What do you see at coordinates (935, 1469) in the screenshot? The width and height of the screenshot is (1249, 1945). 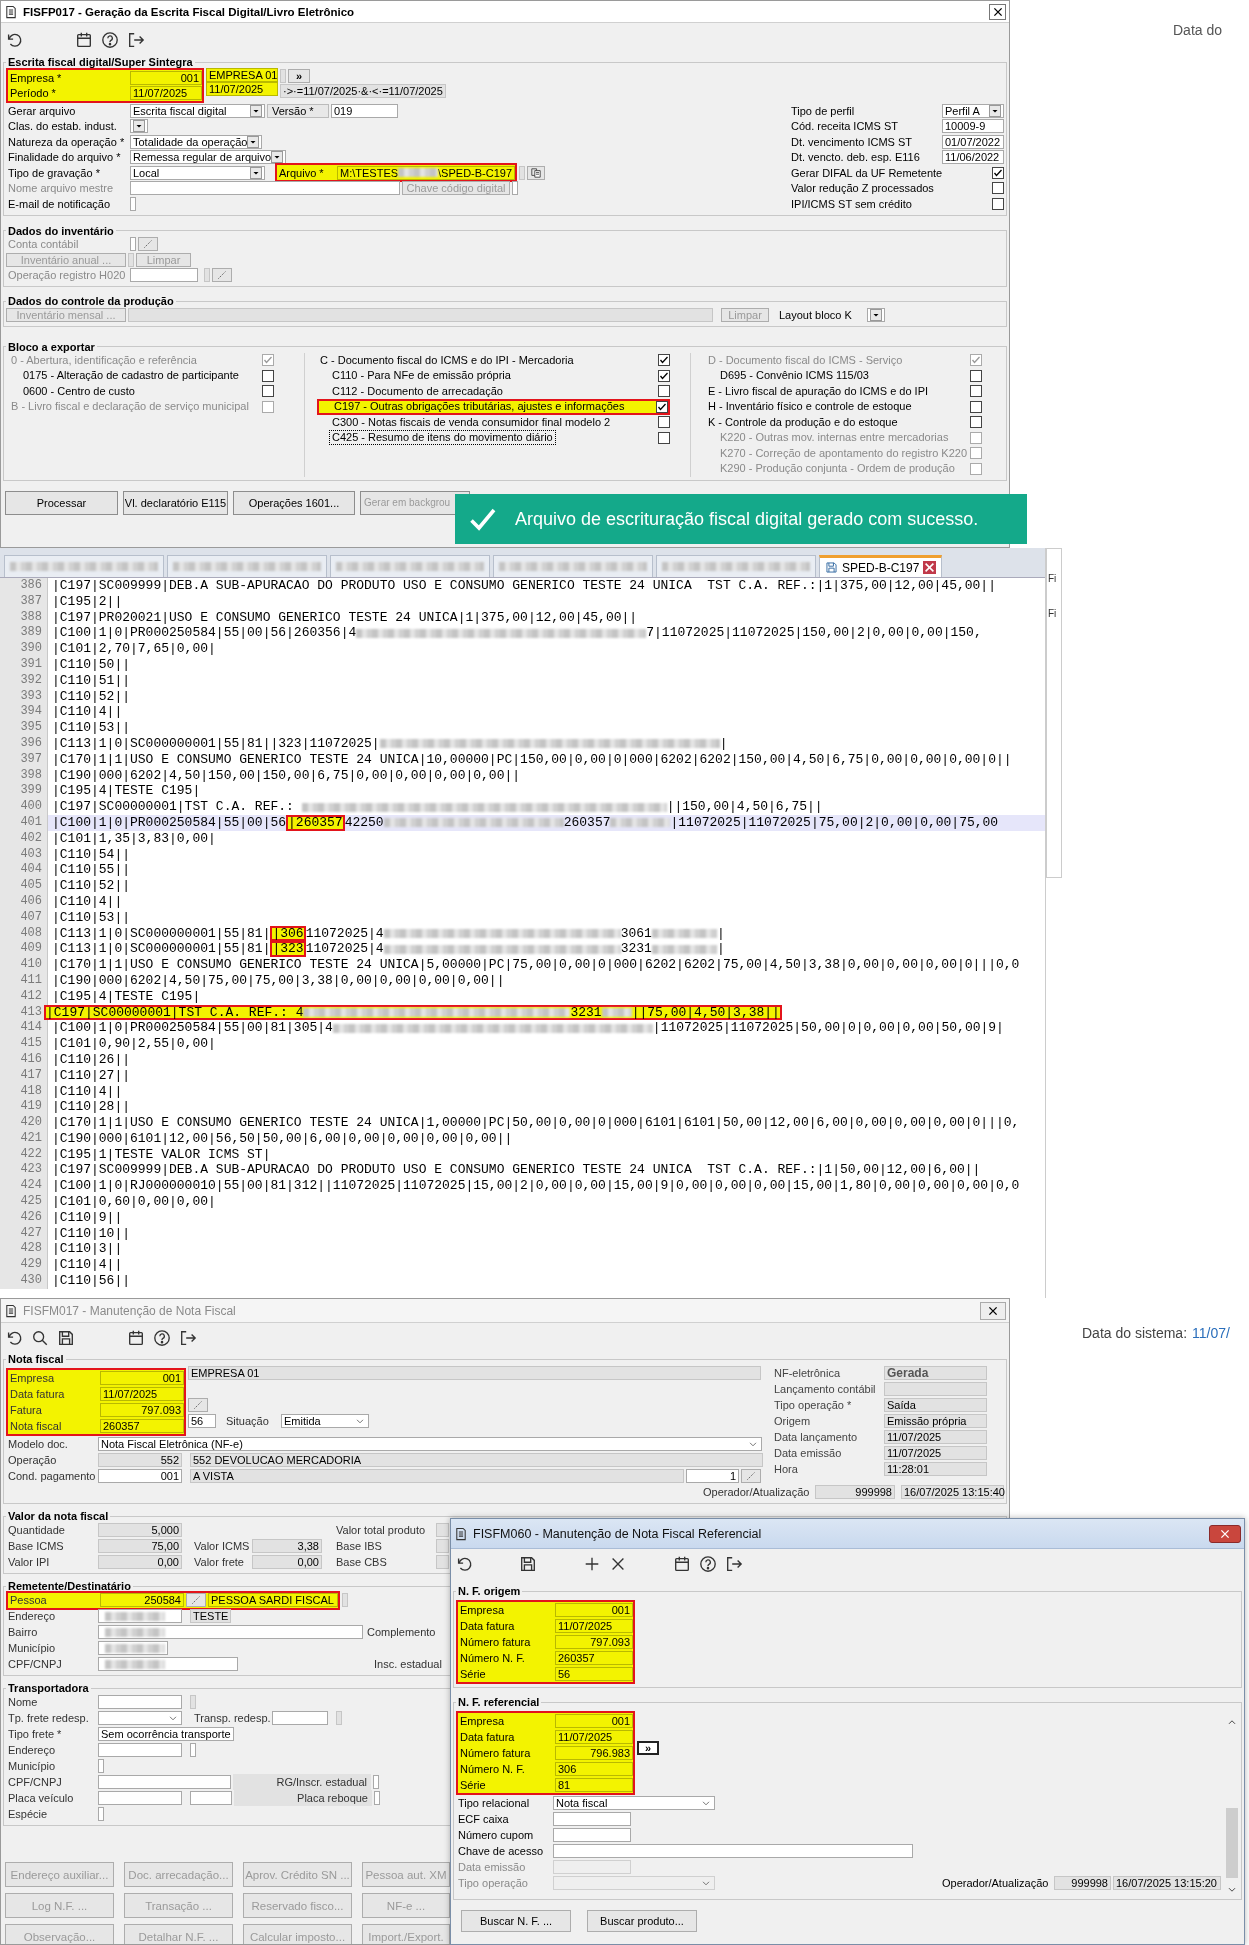 I see `input-field: 11:28:01` at bounding box center [935, 1469].